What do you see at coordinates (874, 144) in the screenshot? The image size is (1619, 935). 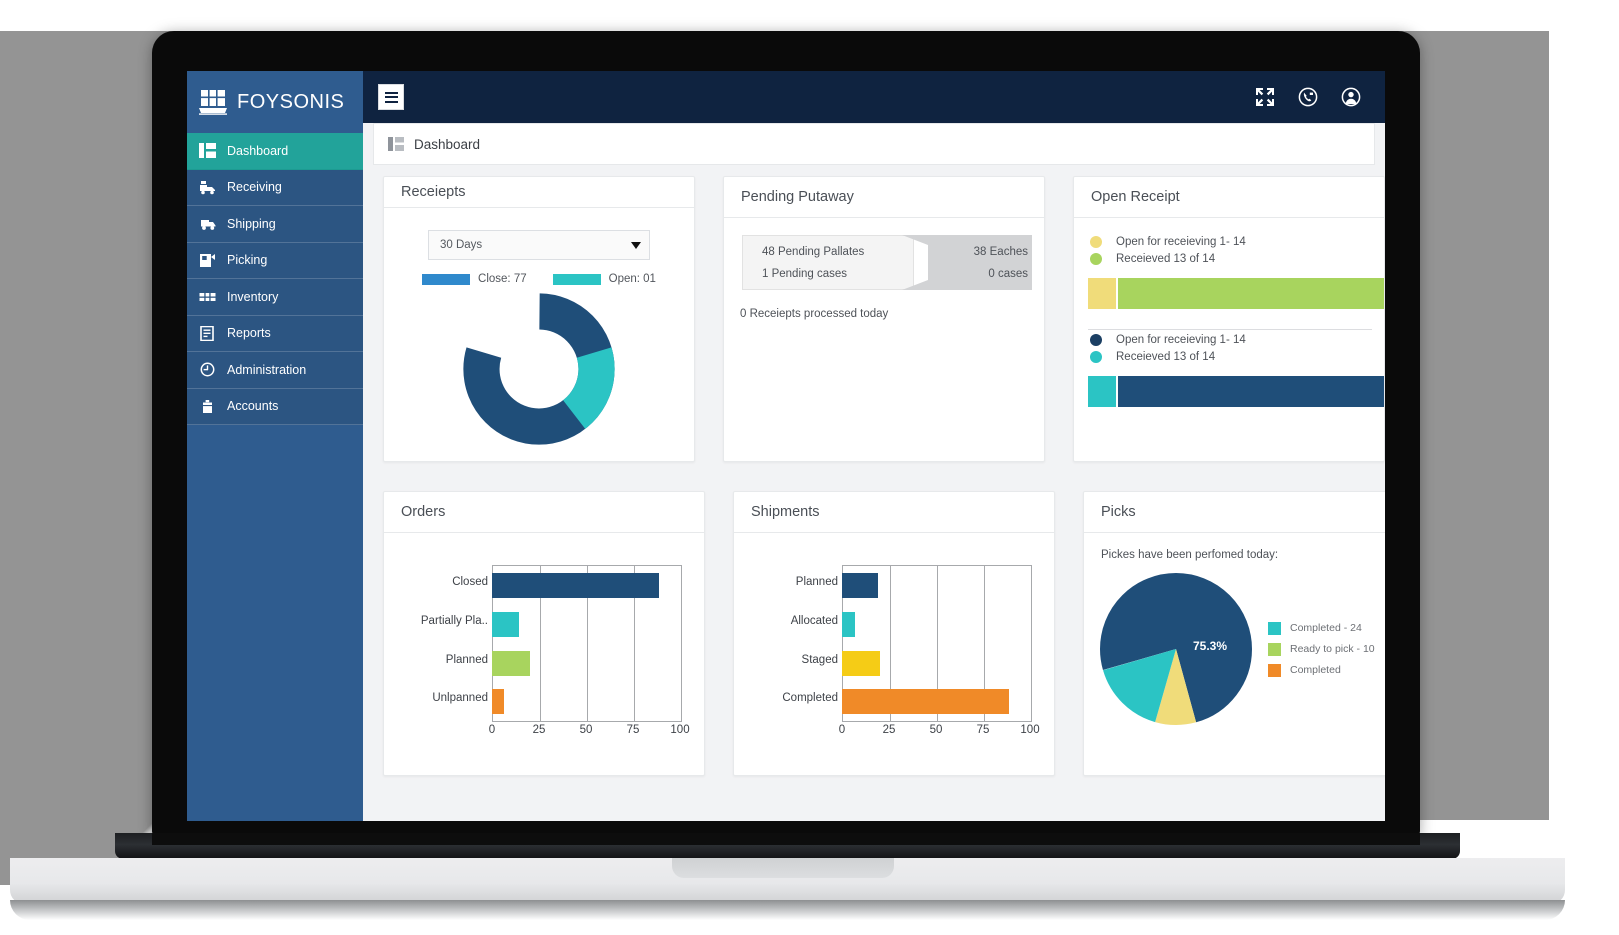 I see `breadcrumb: Dashboard` at bounding box center [874, 144].